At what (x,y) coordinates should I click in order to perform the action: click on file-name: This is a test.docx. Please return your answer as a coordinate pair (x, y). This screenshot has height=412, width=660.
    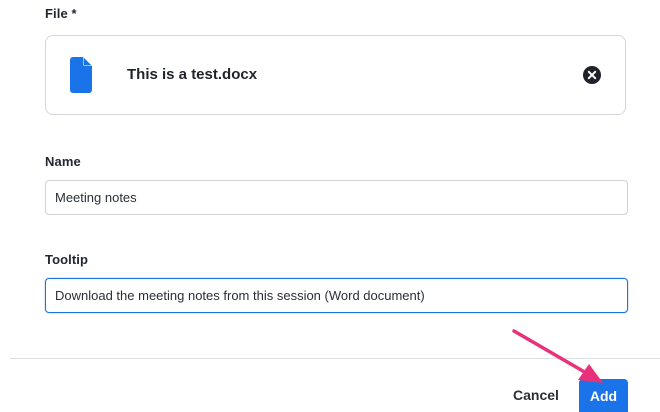
    Looking at the image, I should click on (192, 74).